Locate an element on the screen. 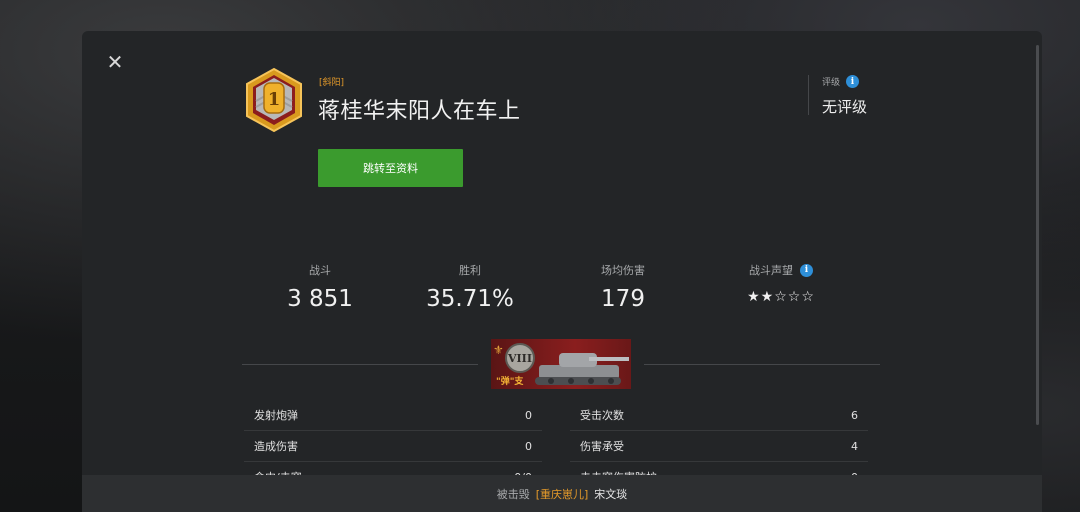 Image resolution: width=1080 pixels, height=512 pixels. stat-reputation: 战斗声望 i ★★☆☆☆ is located at coordinates (781, 284).